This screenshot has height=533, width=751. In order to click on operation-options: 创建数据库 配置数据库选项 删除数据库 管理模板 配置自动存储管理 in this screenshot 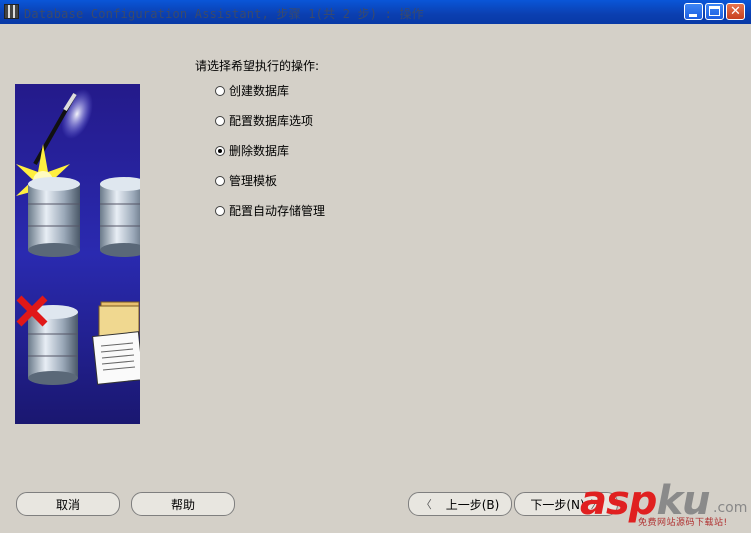, I will do `click(270, 159)`.